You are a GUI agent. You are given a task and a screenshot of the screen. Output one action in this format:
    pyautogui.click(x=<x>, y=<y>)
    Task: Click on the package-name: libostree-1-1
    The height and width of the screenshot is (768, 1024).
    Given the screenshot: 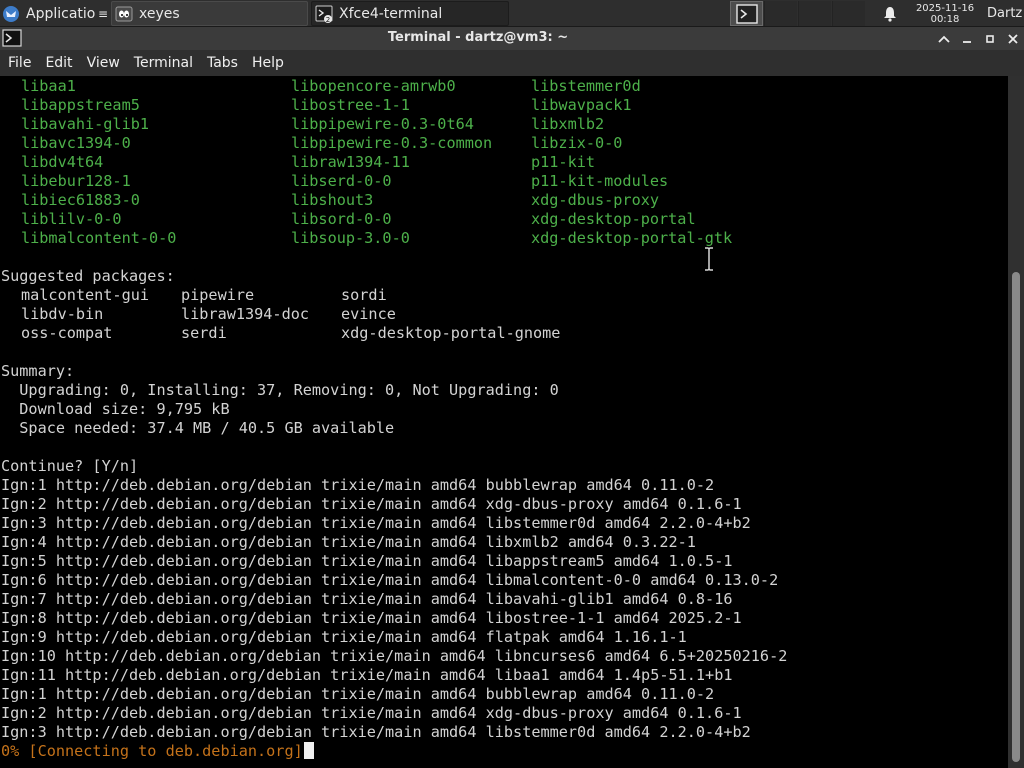 What is the action you would take?
    pyautogui.click(x=350, y=105)
    